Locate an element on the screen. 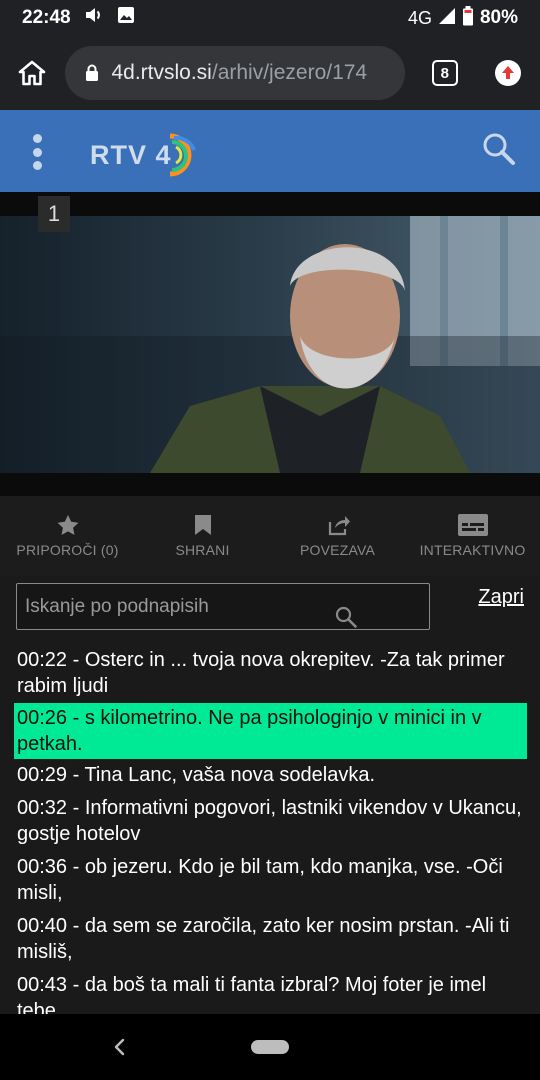  system-nav-bar is located at coordinates (270, 1047).